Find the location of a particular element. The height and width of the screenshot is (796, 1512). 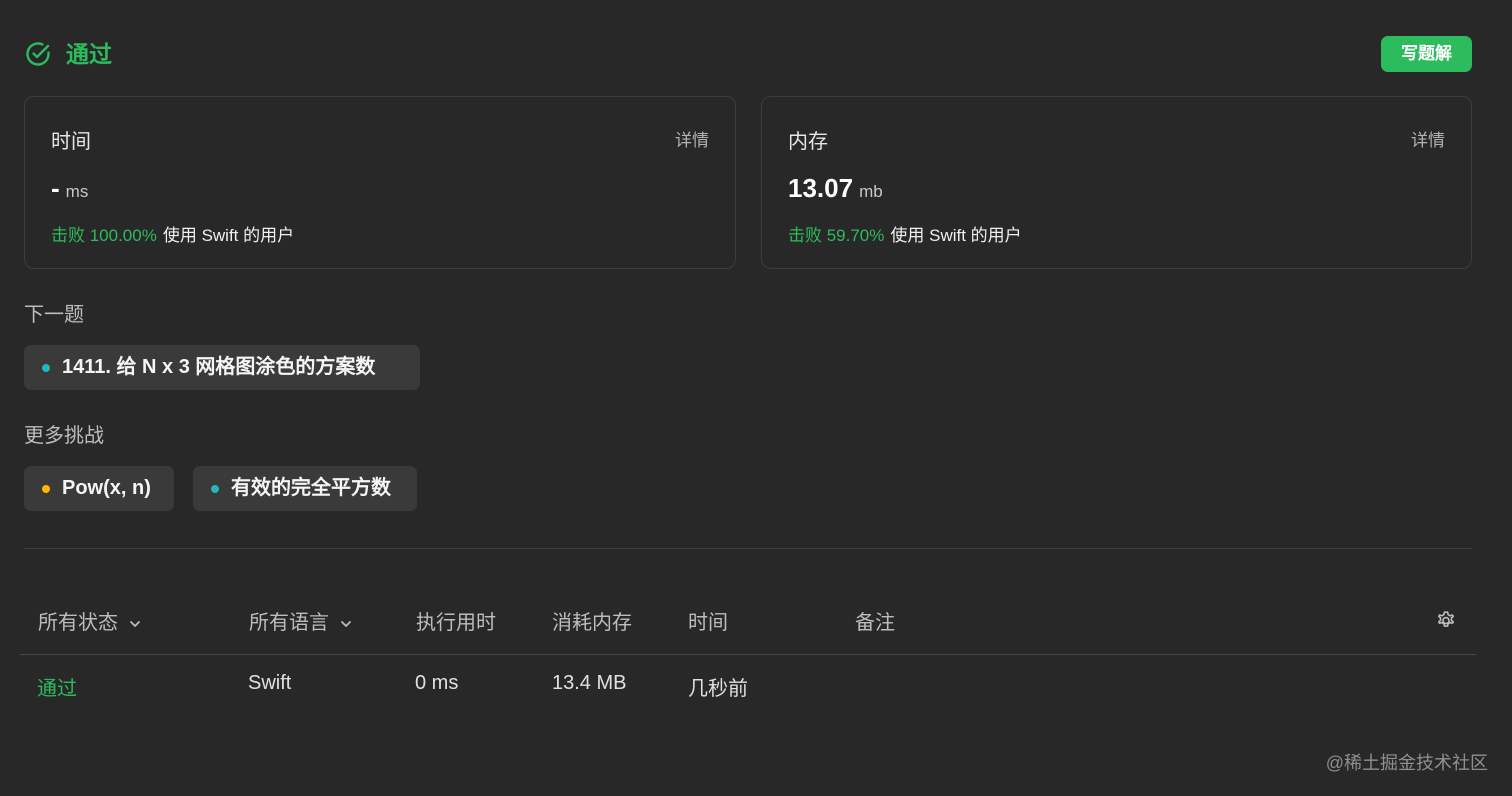

memory-beat-percent: 击败 59.70% is located at coordinates (836, 235).